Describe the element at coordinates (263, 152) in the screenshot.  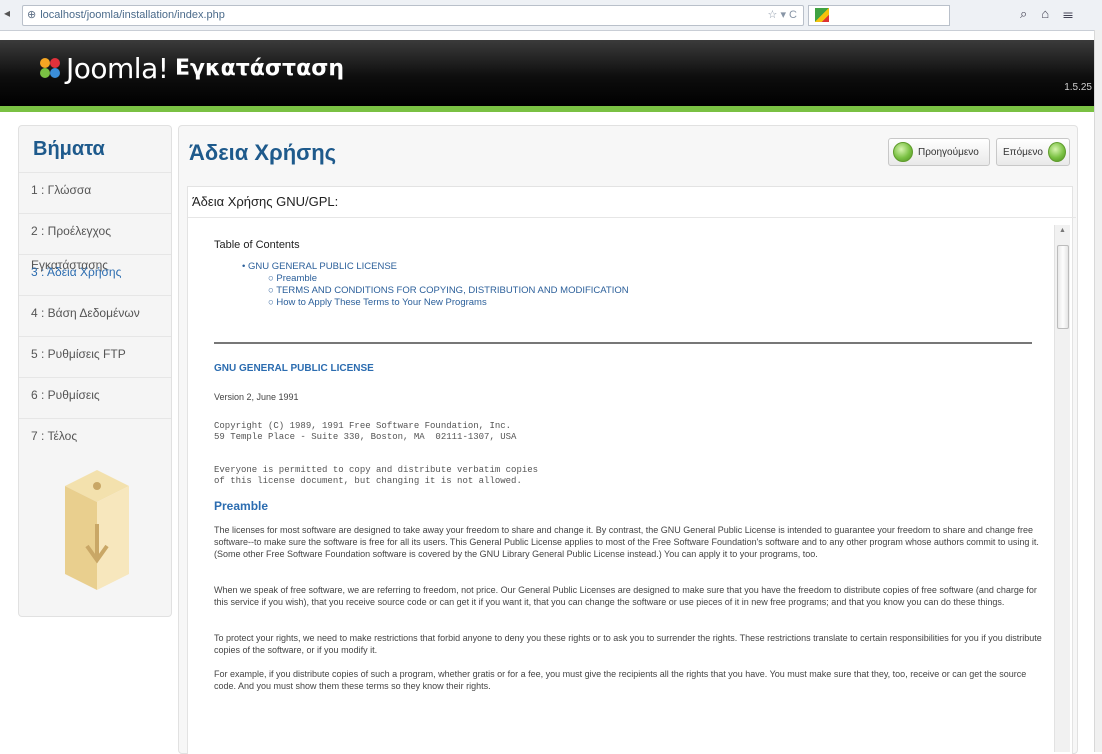
I see `section-title: Άδεια Χρήσης` at that location.